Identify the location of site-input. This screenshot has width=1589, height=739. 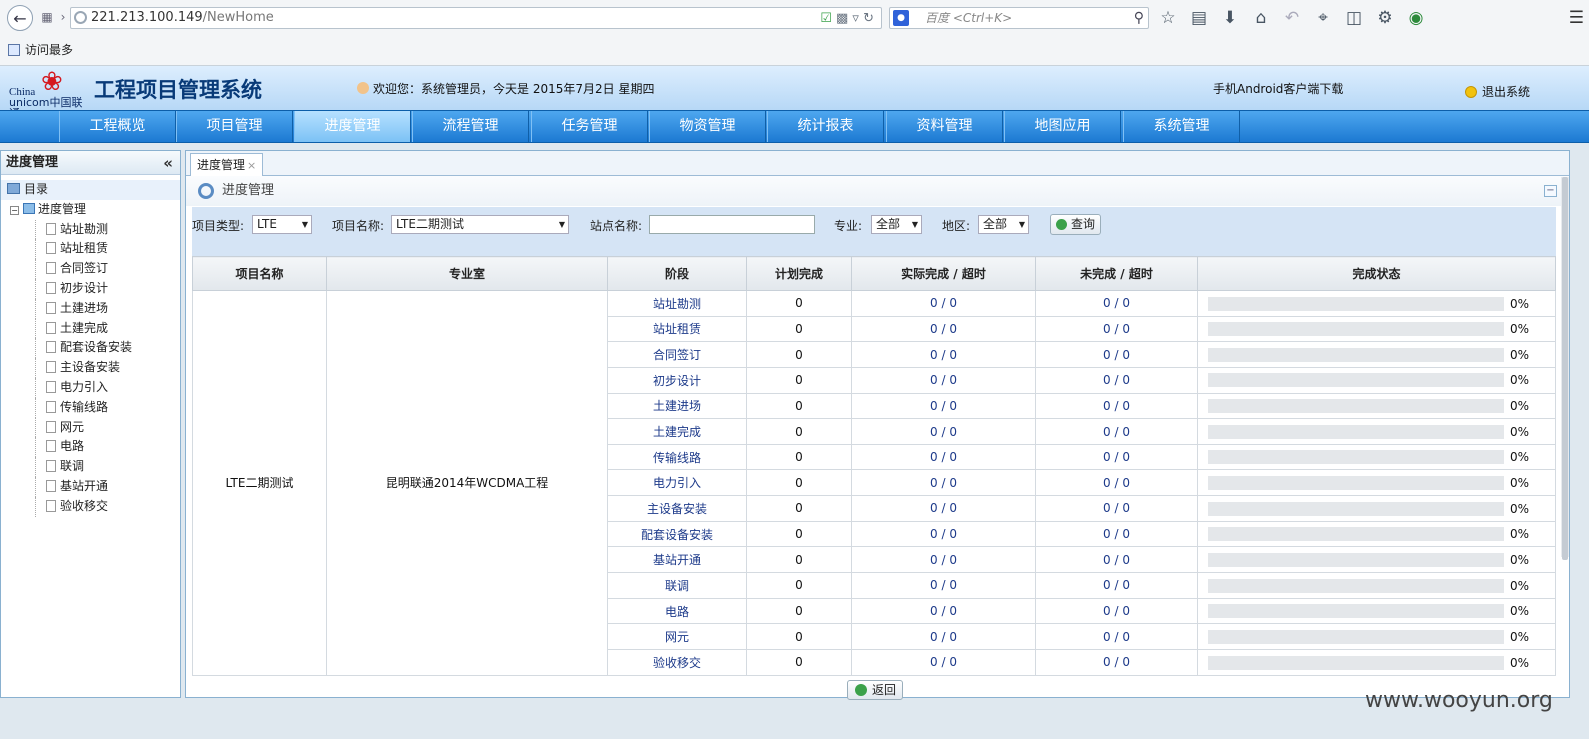
(732, 224).